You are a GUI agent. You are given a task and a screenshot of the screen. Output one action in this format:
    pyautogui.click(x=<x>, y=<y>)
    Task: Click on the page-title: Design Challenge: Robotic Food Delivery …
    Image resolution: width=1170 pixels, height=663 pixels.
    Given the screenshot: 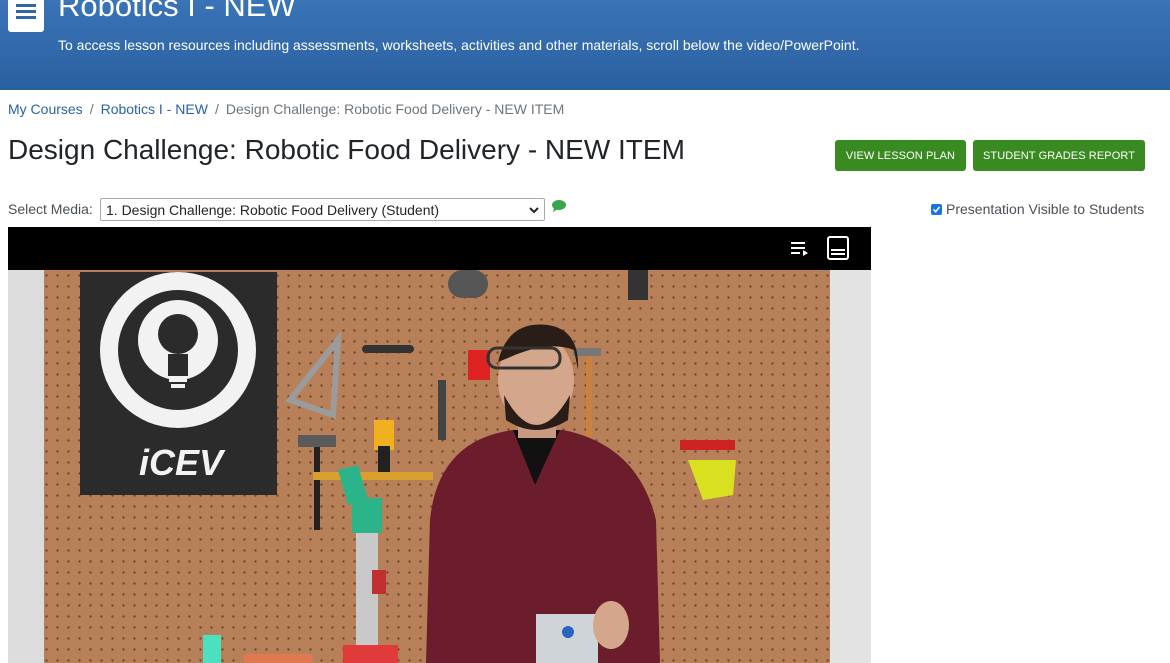 What is the action you would take?
    pyautogui.click(x=346, y=149)
    